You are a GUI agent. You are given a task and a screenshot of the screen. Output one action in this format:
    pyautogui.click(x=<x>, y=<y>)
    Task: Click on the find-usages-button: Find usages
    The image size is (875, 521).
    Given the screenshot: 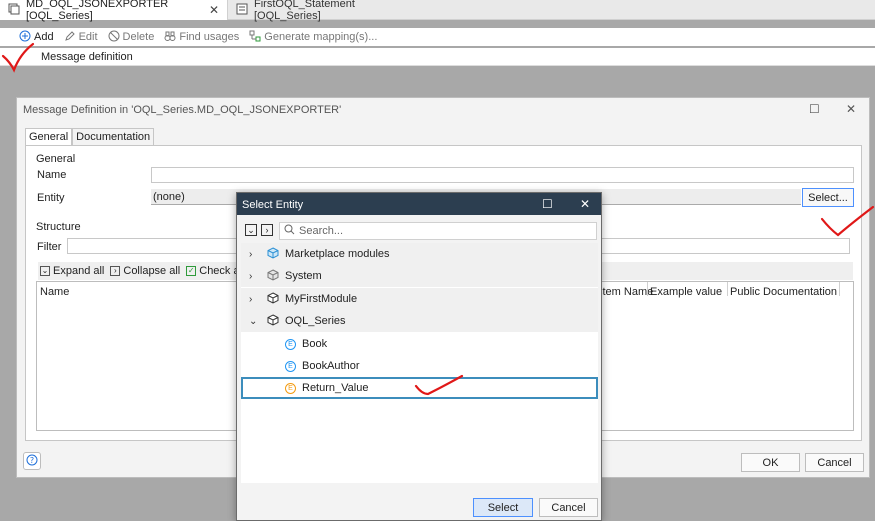 What is the action you would take?
    pyautogui.click(x=201, y=37)
    